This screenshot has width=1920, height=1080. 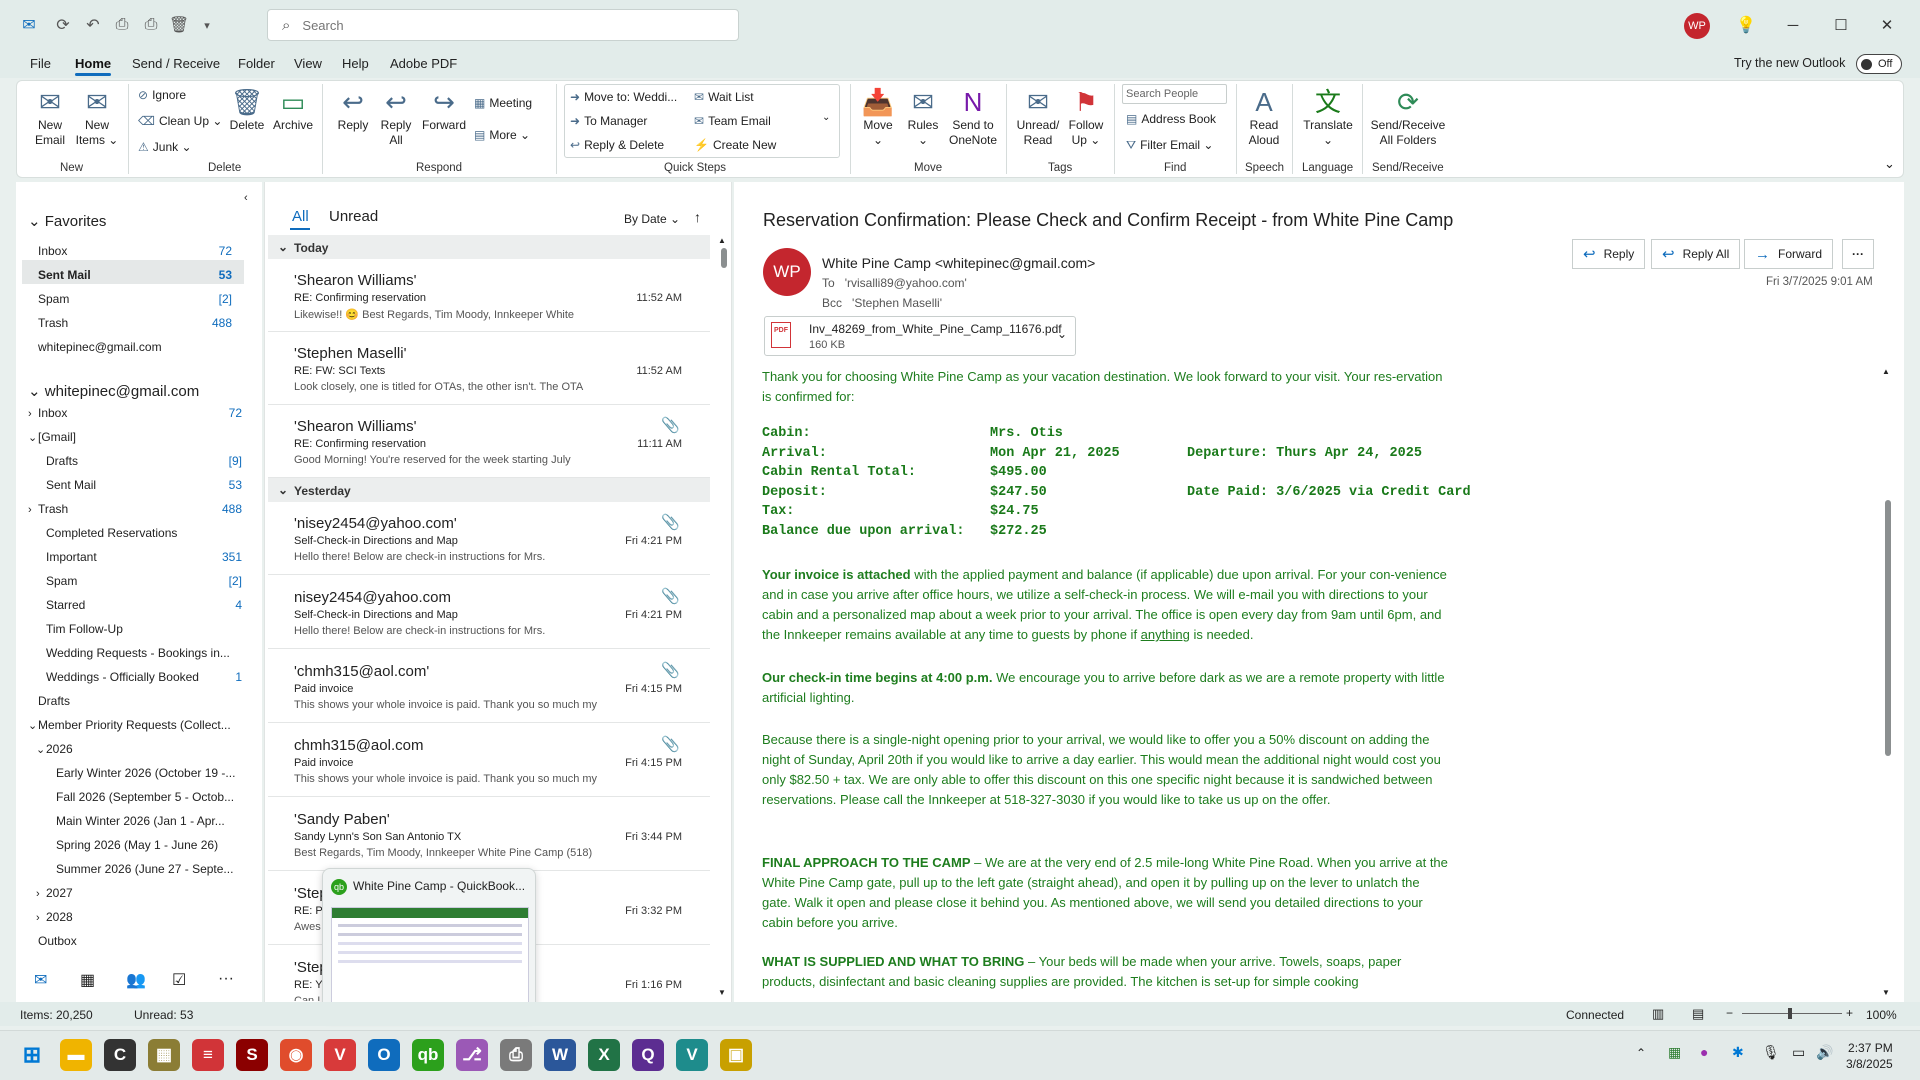 I want to click on reading-forward-button: → Forward, so click(x=1789, y=254).